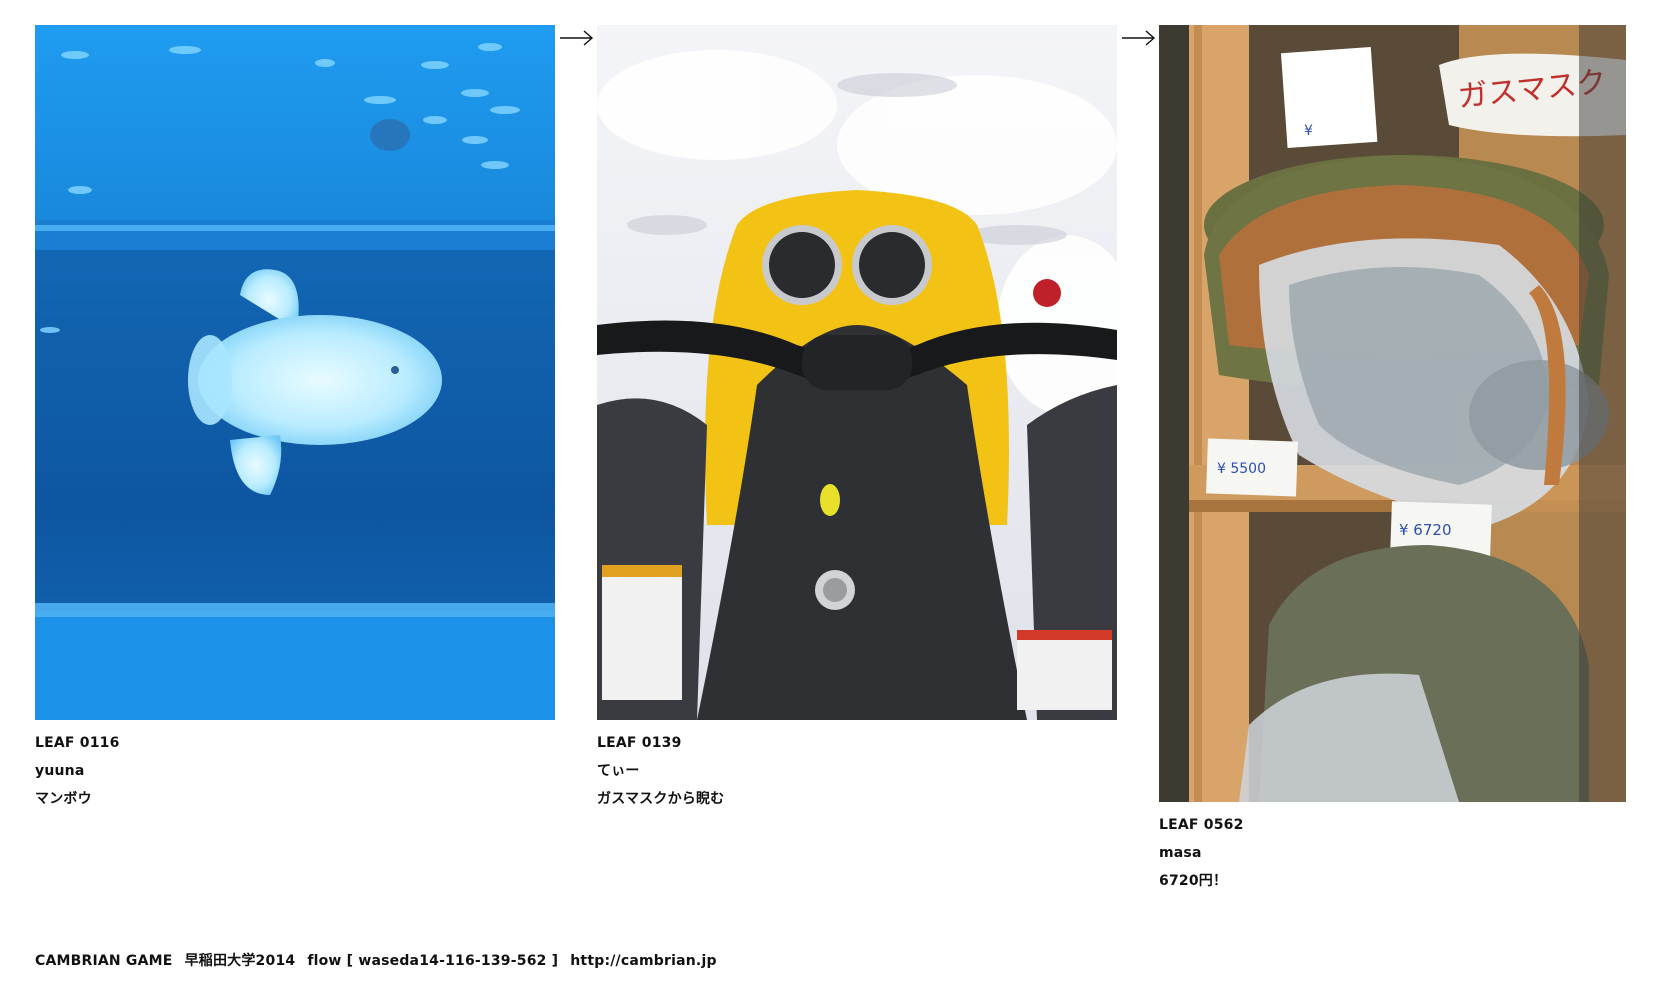 This screenshot has height=982, width=1655. Describe the element at coordinates (1425, 530) in the screenshot. I see `price-tag-right: ¥ 6720` at that location.